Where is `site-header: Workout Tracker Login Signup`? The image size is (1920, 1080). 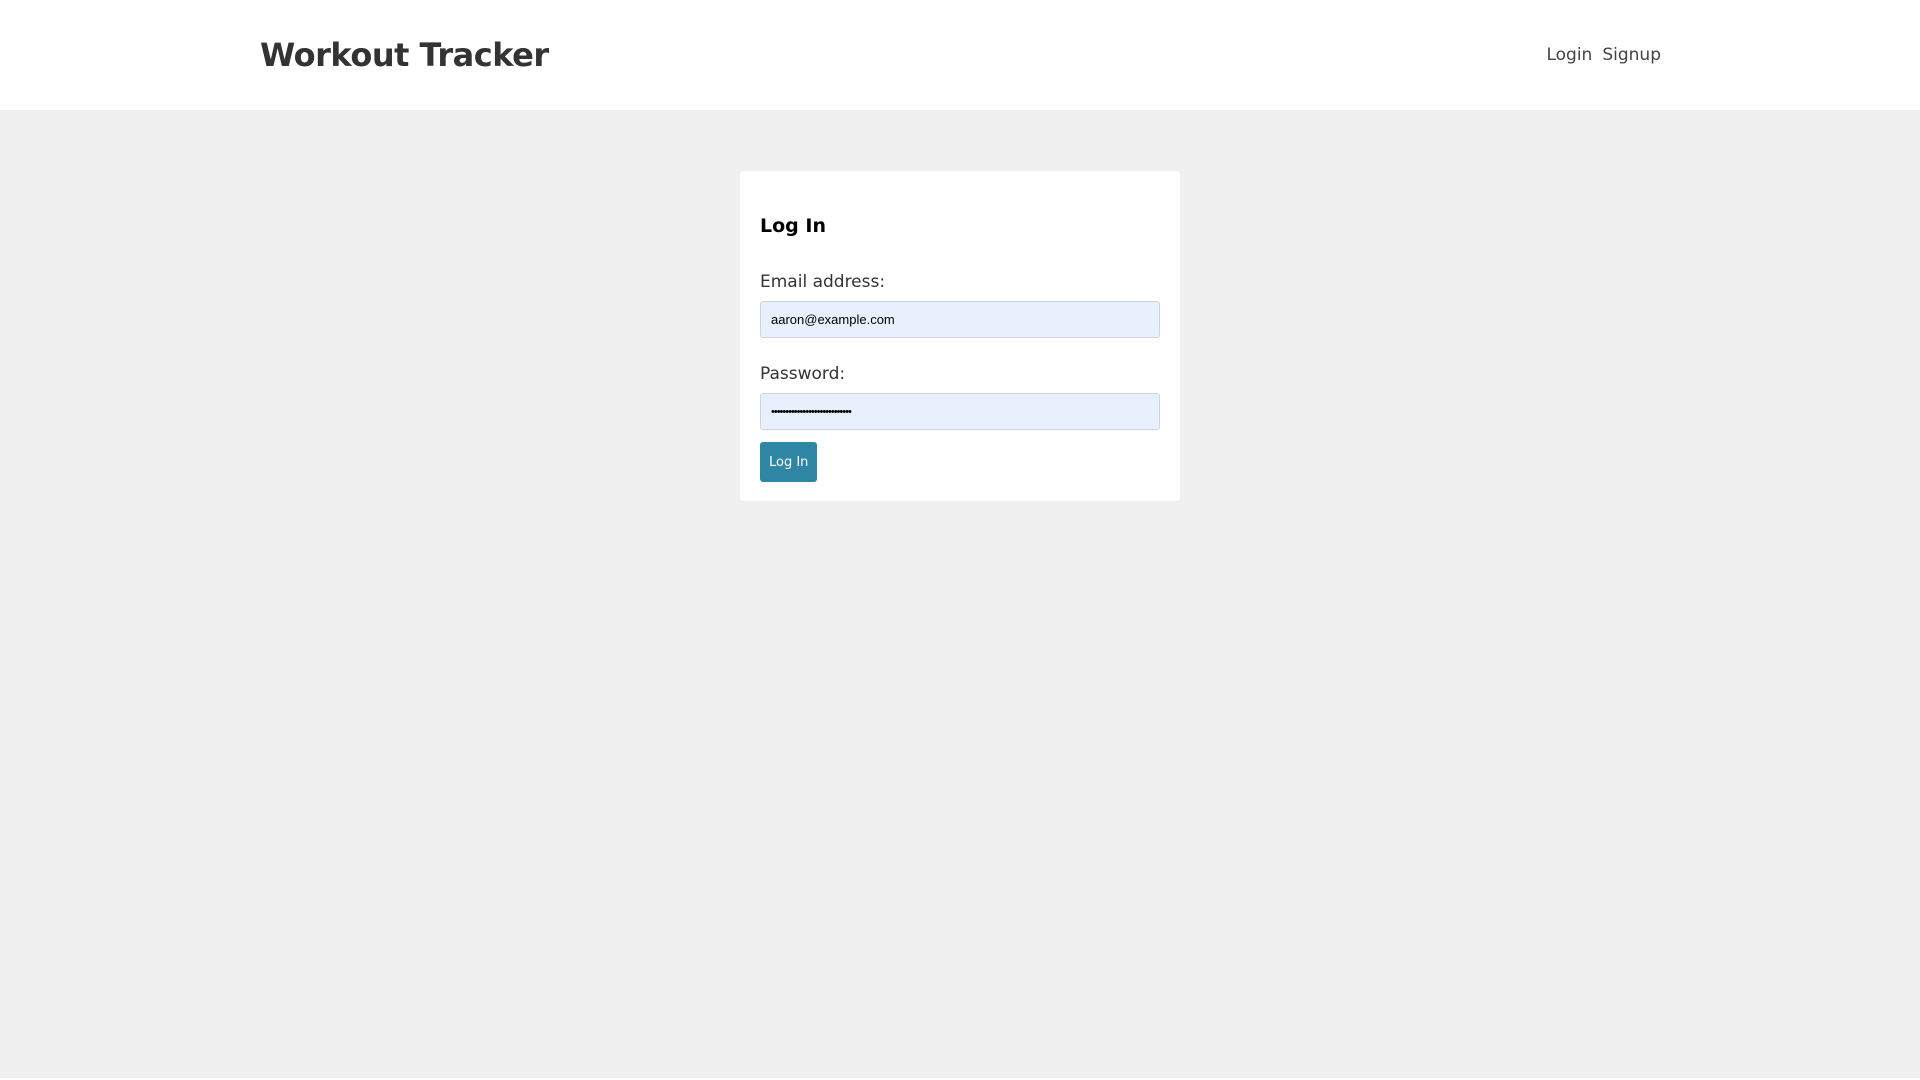
site-header: Workout Tracker Login Signup is located at coordinates (960, 55).